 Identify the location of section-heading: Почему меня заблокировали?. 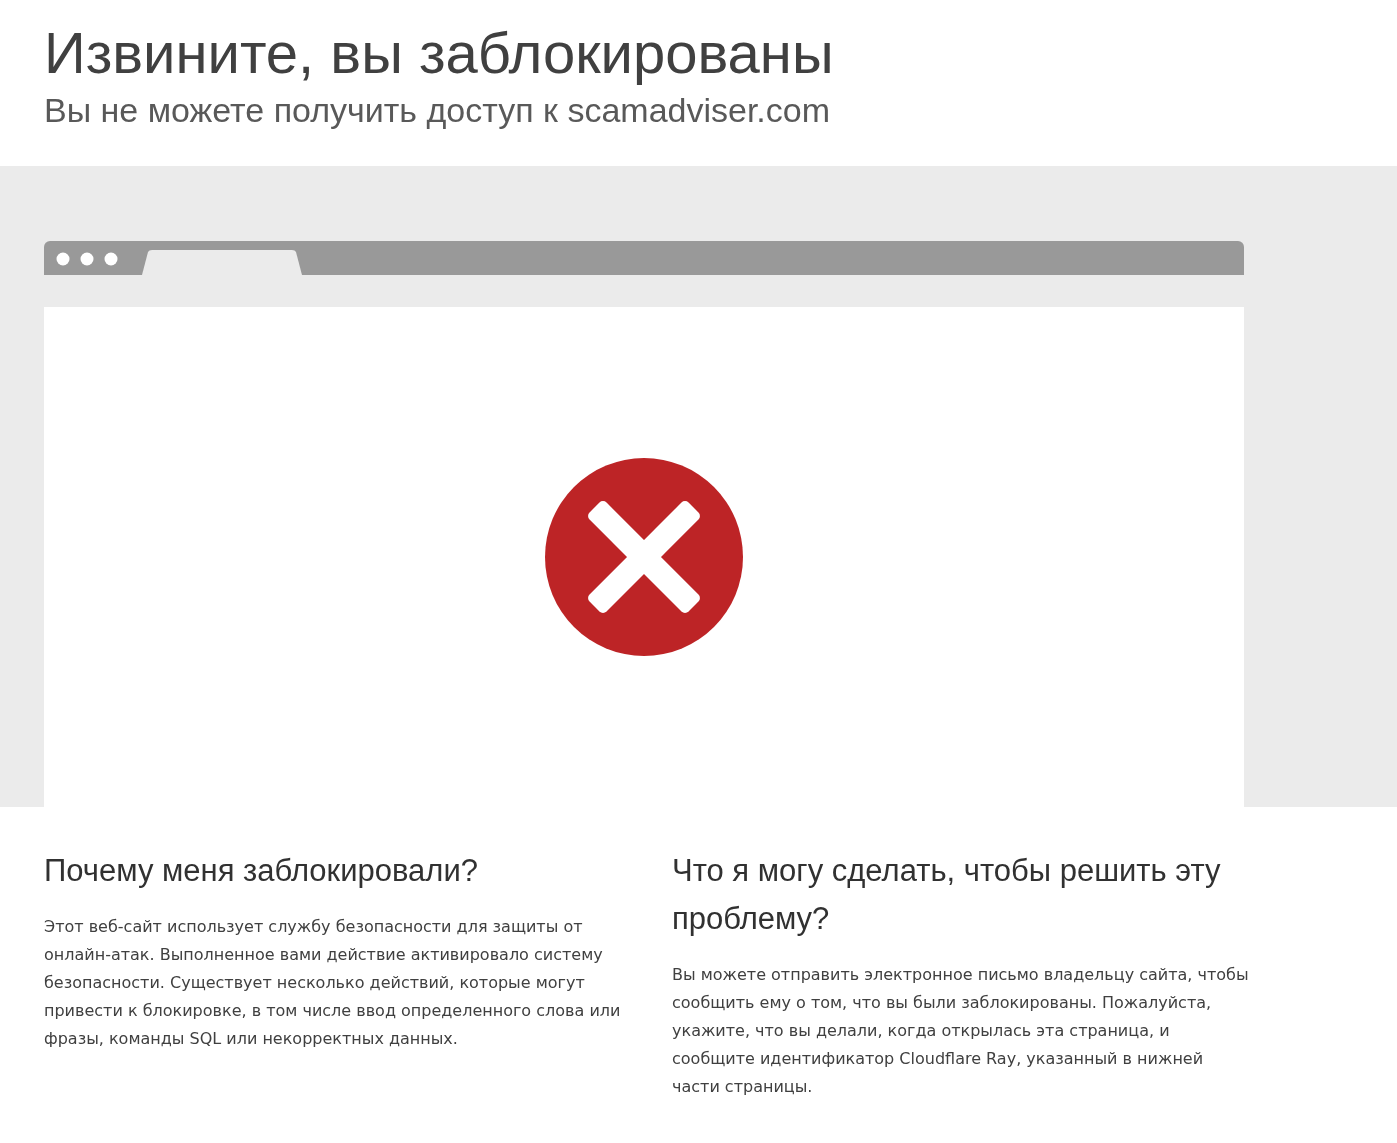
(261, 871).